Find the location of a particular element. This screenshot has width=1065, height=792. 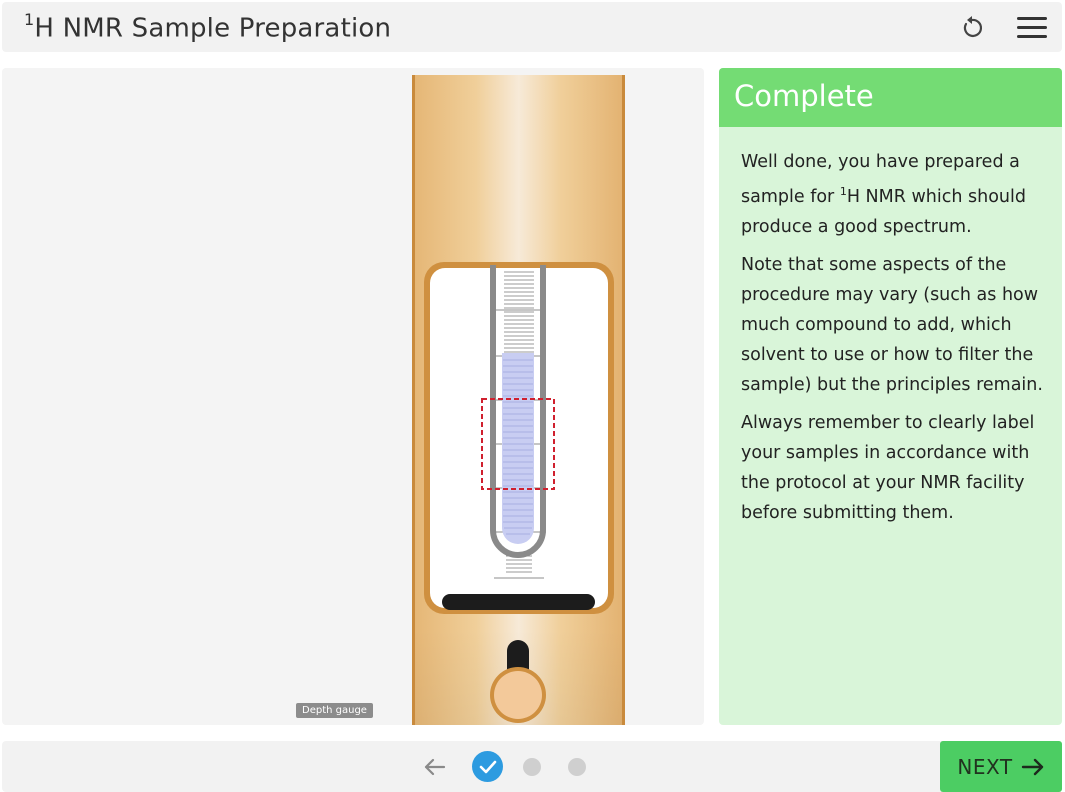

page-title: 1H NMR Sample Preparation is located at coordinates (208, 27).